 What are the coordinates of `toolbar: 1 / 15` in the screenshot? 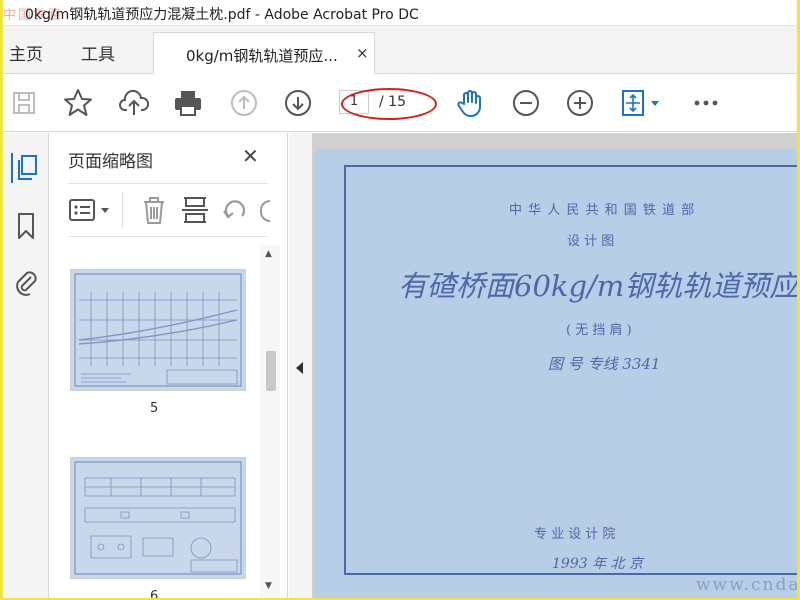 It's located at (400, 103).